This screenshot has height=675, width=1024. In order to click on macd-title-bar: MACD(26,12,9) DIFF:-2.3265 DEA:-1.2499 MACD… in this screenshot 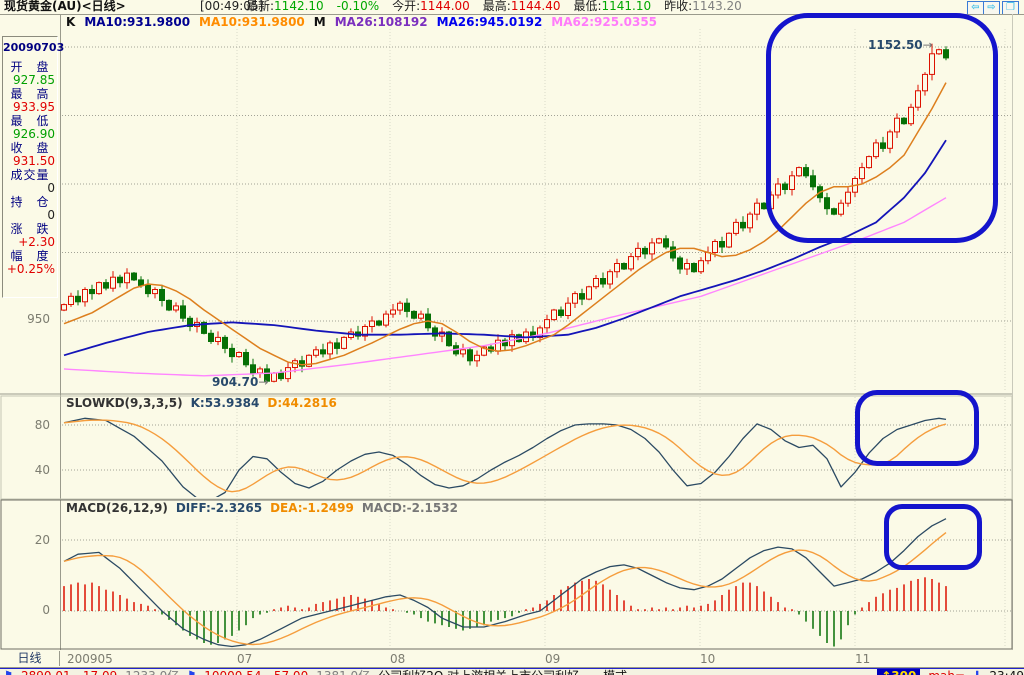, I will do `click(266, 508)`.